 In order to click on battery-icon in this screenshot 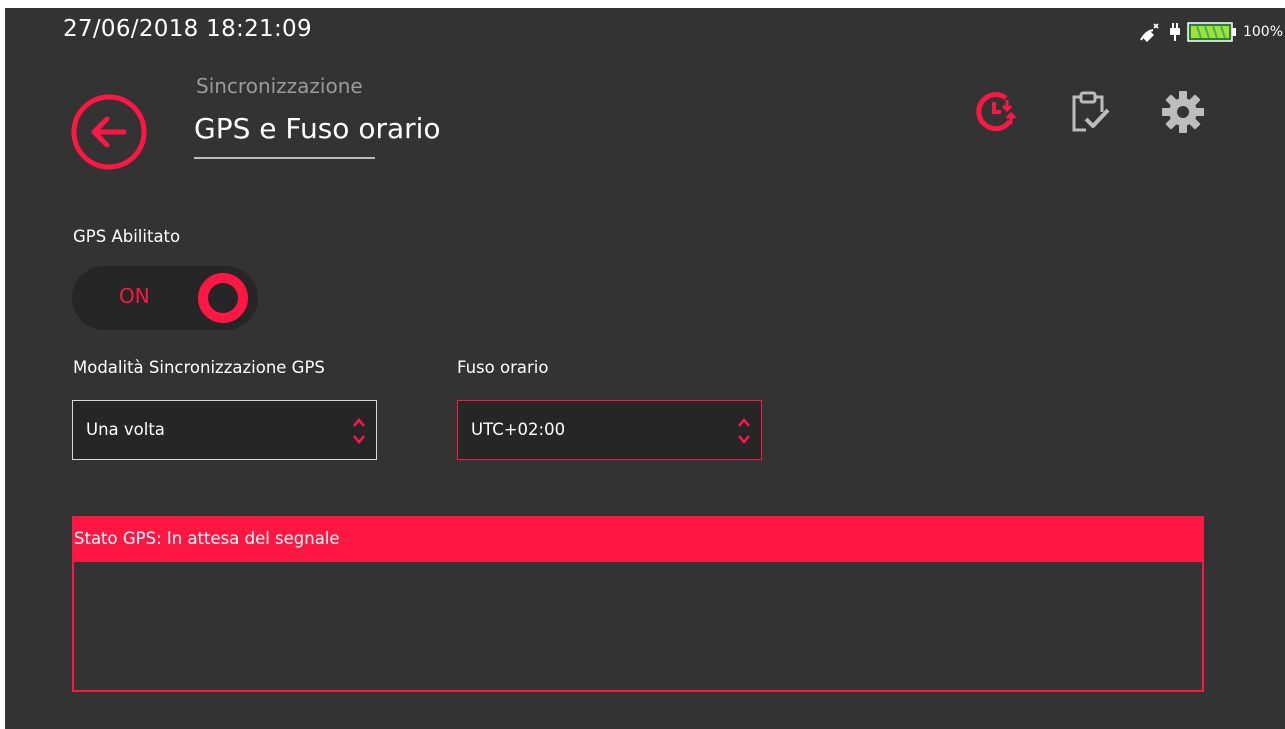, I will do `click(1211, 32)`.